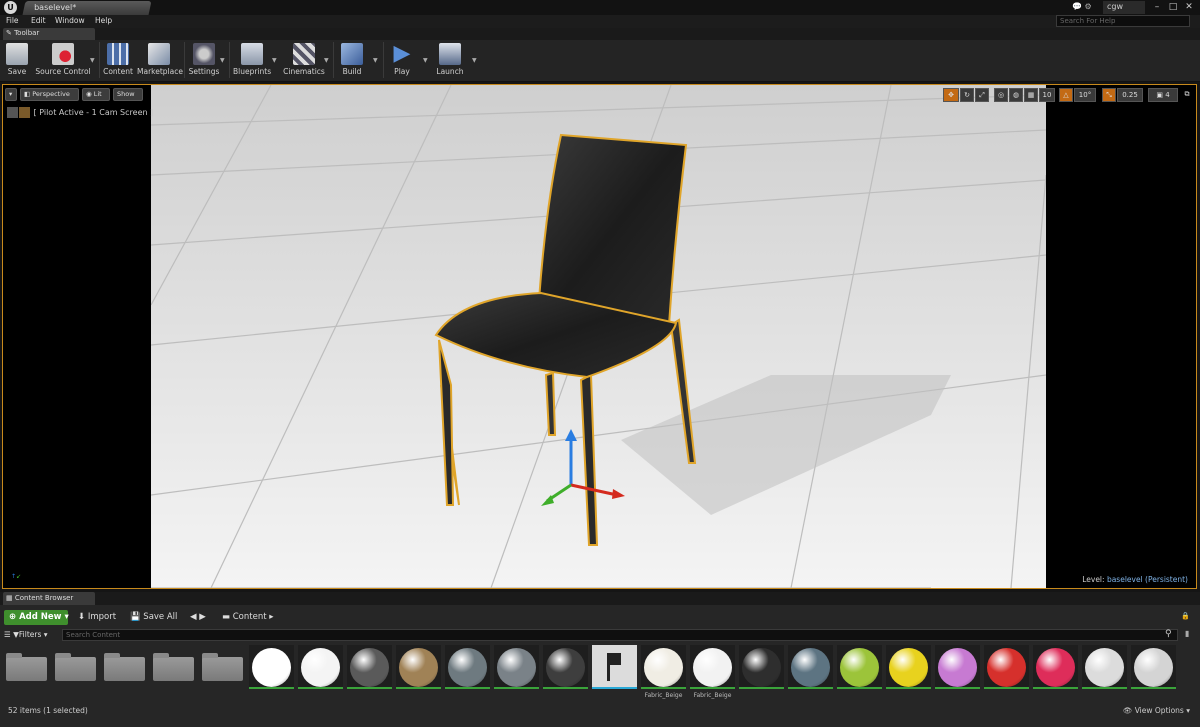 This screenshot has height=727, width=1200. Describe the element at coordinates (160, 60) in the screenshot. I see `marketplace-button: Marketplace` at that location.